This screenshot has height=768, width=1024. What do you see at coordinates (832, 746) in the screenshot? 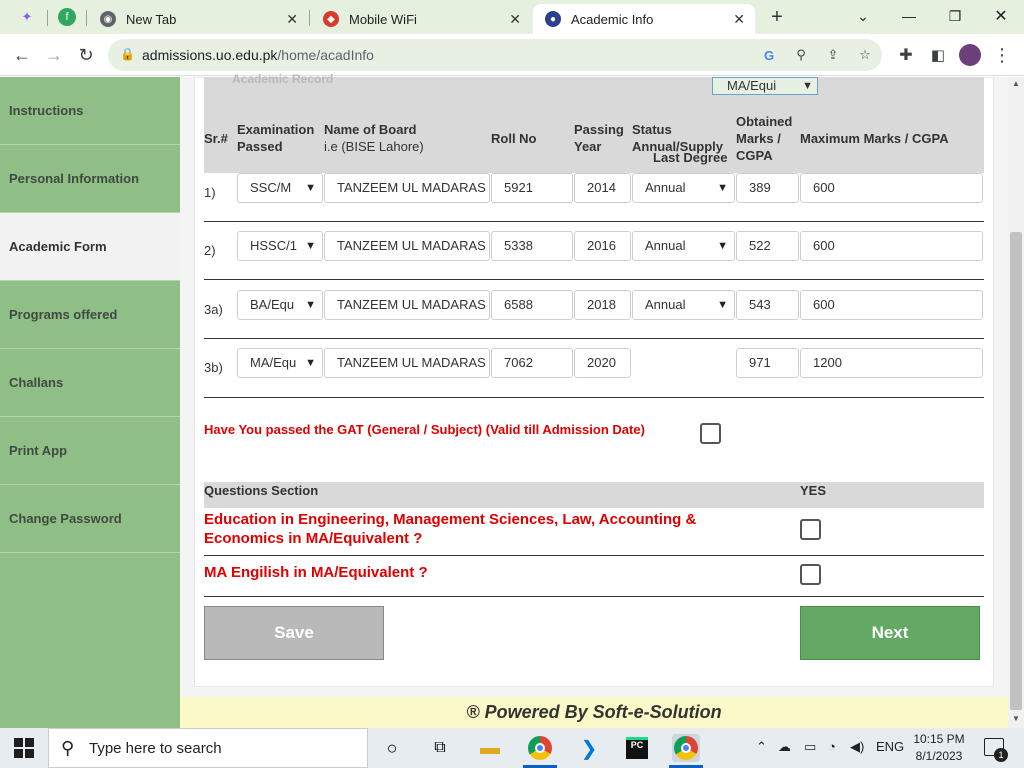
I see `wifi-icon: ◔` at bounding box center [832, 746].